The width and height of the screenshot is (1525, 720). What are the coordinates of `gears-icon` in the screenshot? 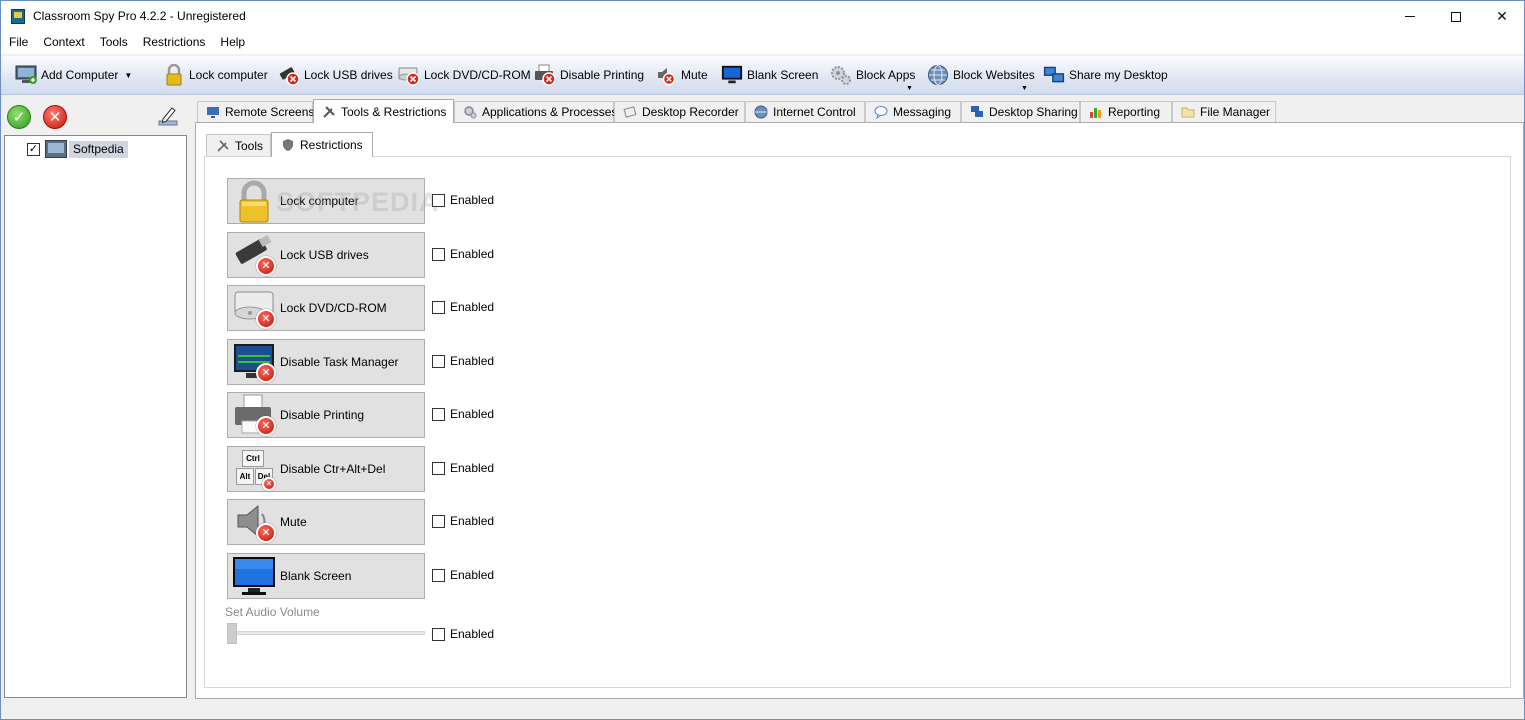 It's located at (470, 112).